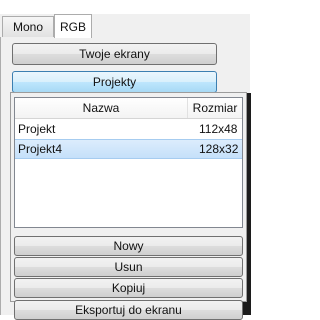  I want to click on eksportuj-do-ekranu-button: Eksportuj do ekranu, so click(128, 310).